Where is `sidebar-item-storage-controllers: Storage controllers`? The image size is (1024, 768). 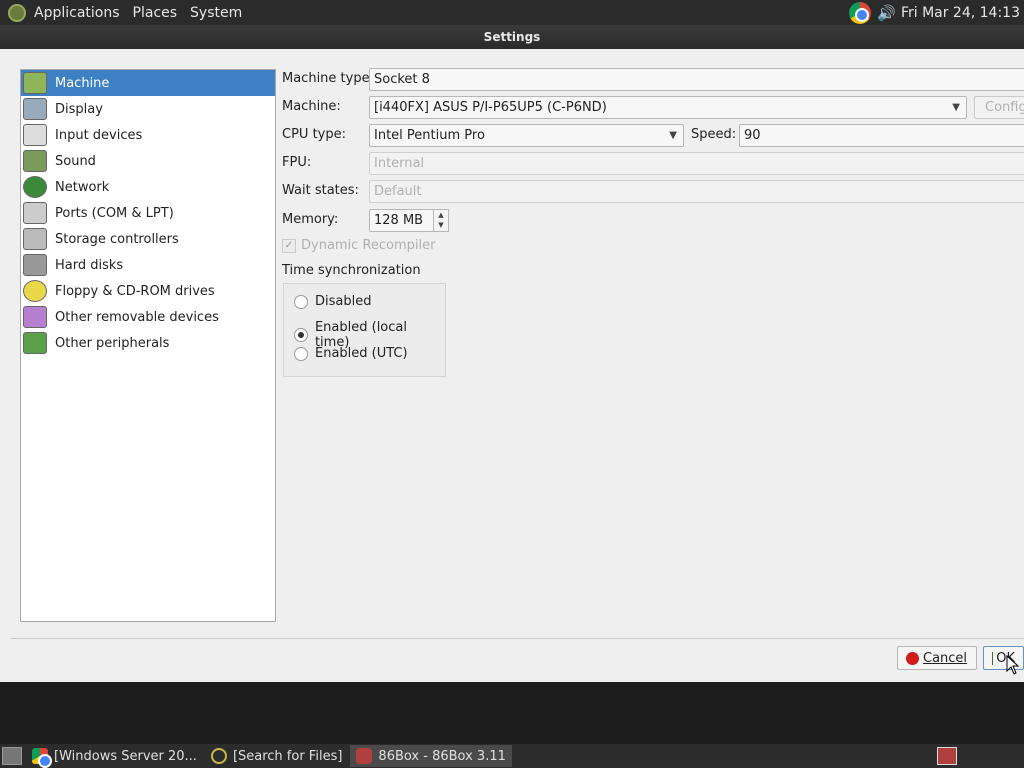
sidebar-item-storage-controllers: Storage controllers is located at coordinates (148, 239).